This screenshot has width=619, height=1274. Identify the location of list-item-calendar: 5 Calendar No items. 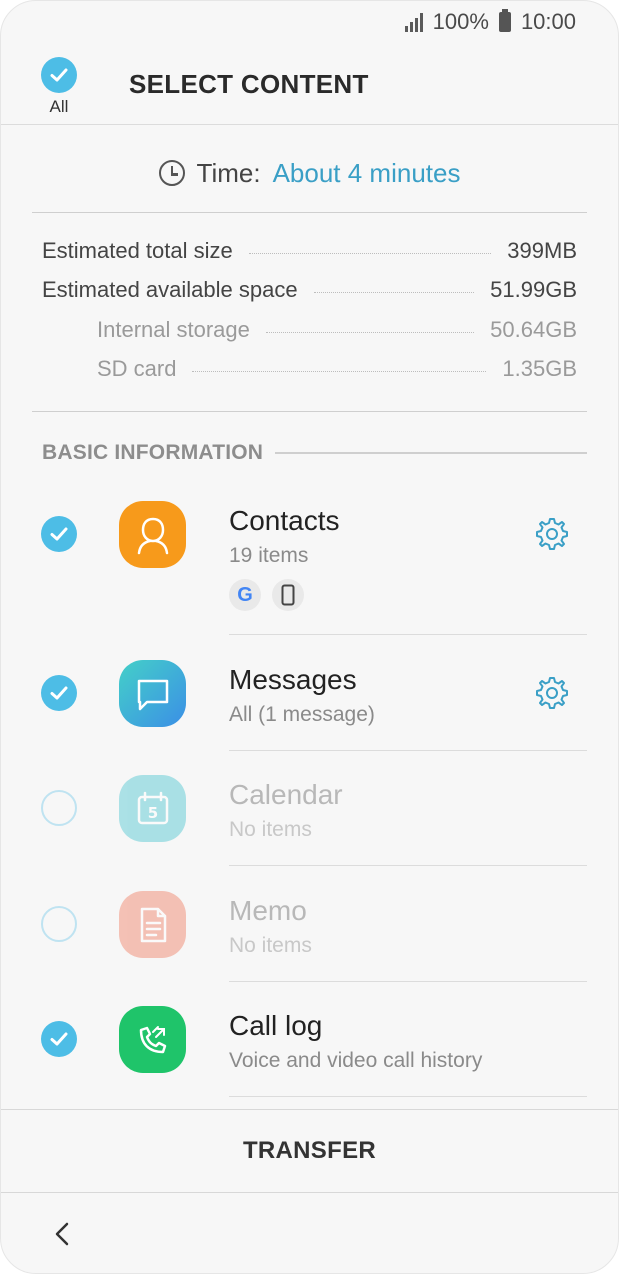
(309, 819).